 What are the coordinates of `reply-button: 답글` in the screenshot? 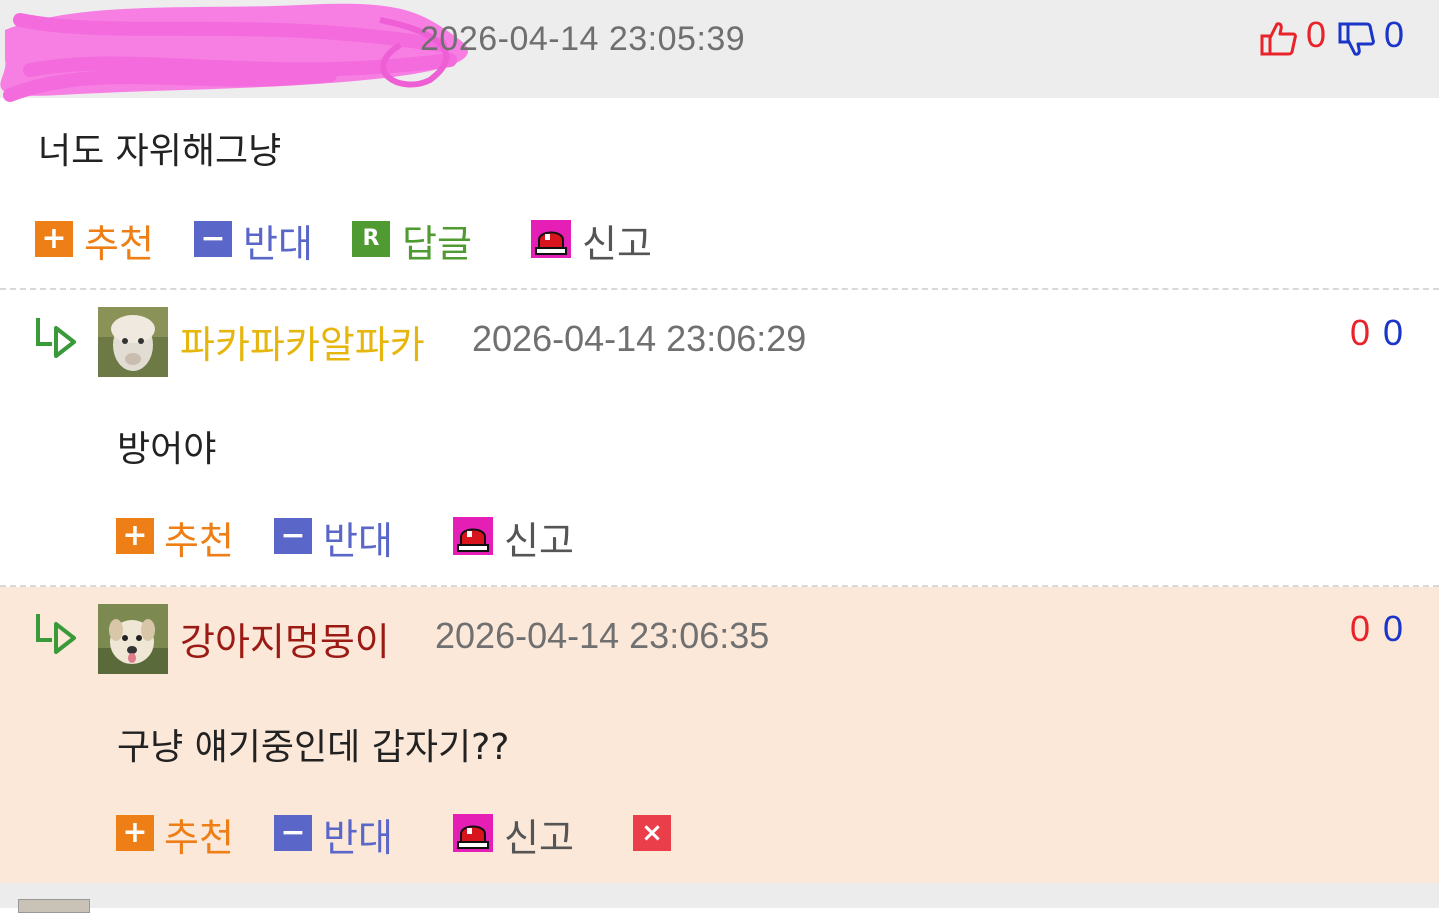 It's located at (437, 240).